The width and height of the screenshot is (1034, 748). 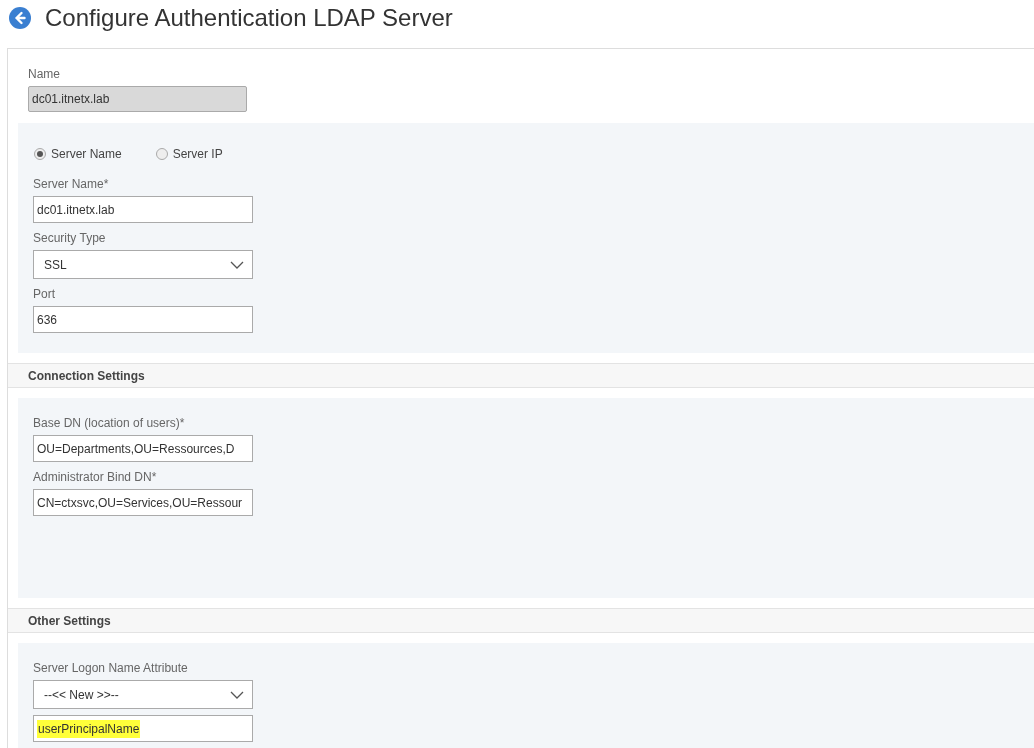 What do you see at coordinates (71, 184) in the screenshot?
I see `field-label: Server Name*` at bounding box center [71, 184].